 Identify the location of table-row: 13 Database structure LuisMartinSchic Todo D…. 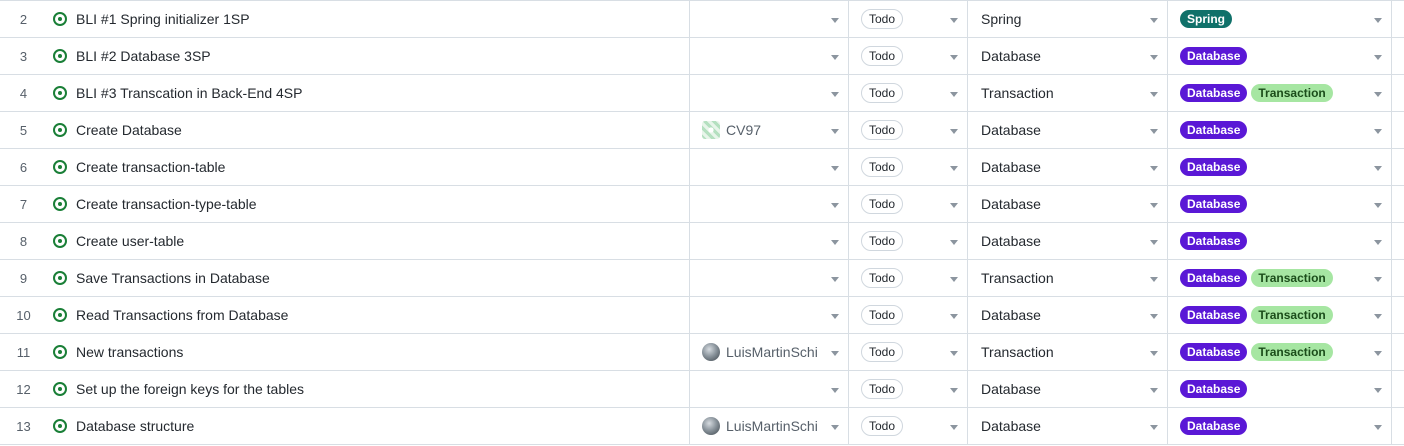
(702, 426).